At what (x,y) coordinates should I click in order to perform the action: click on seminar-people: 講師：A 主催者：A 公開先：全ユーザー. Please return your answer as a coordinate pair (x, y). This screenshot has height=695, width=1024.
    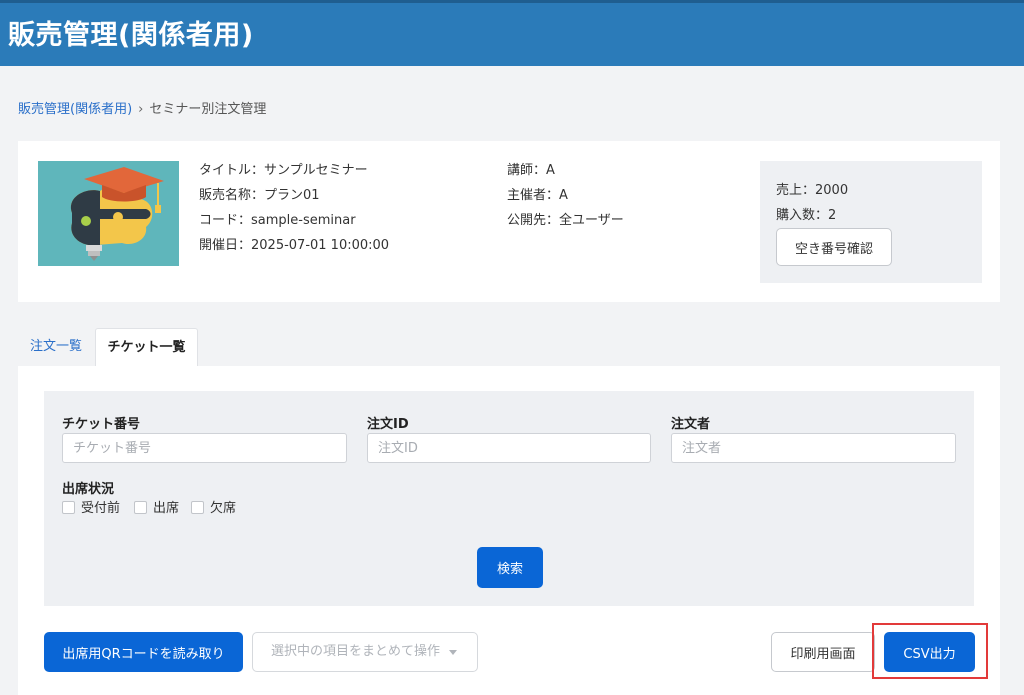
    Looking at the image, I should click on (565, 195).